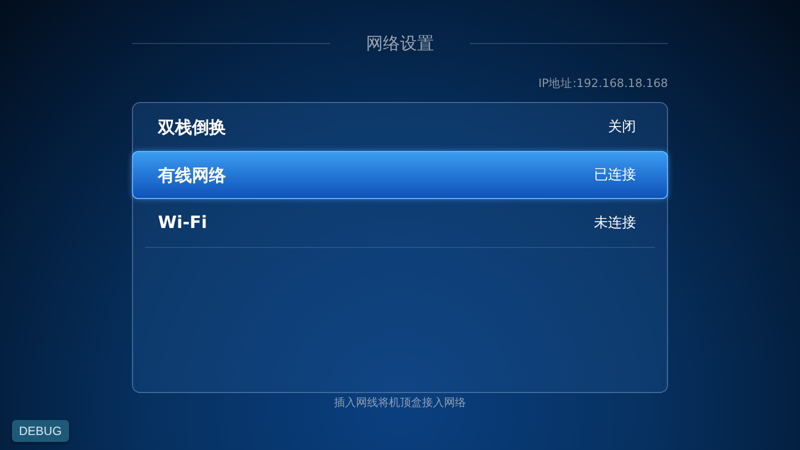  Describe the element at coordinates (602, 83) in the screenshot. I see `ip-address: IP地址:192.168.18.168` at that location.